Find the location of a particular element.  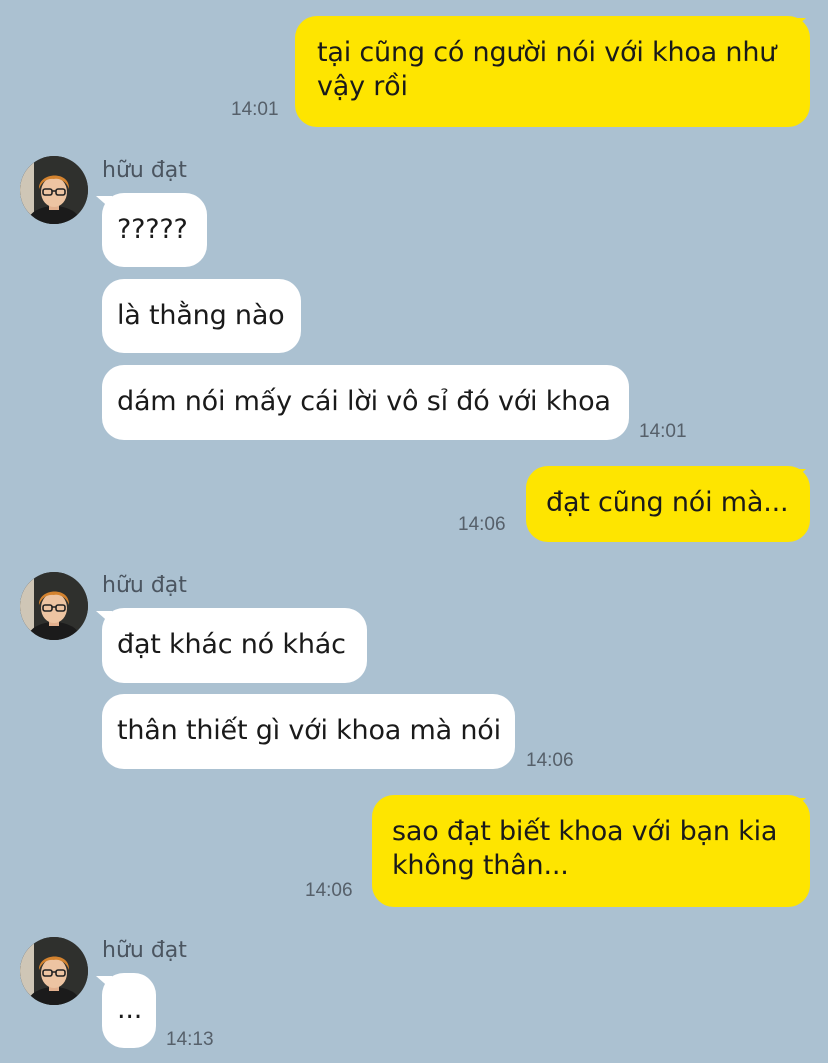

their-message-bubble: đạt khác nó khác is located at coordinates (234, 645).